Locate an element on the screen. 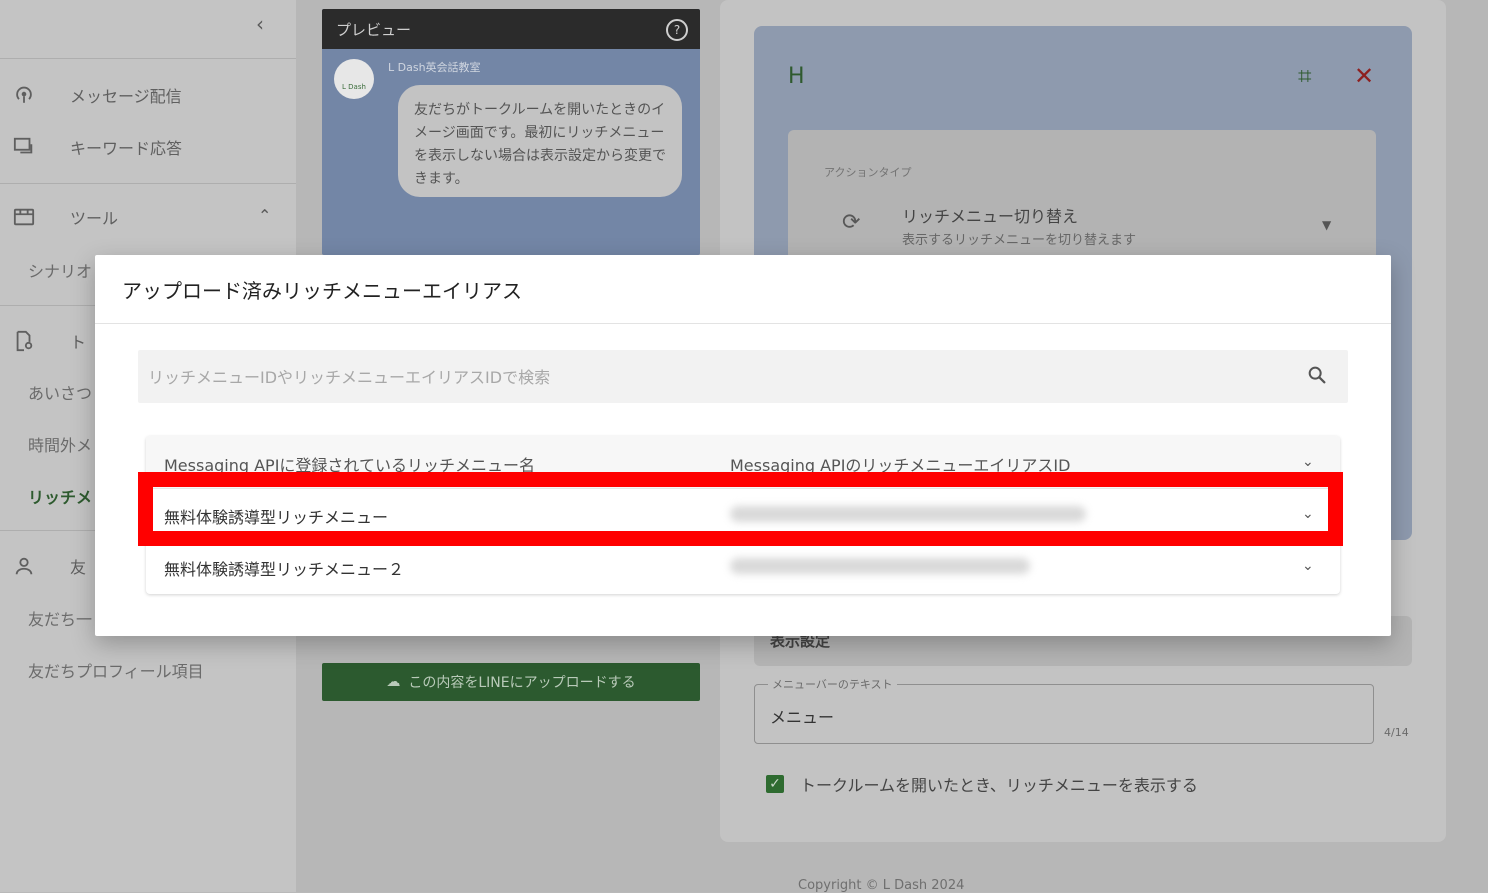 The height and width of the screenshot is (893, 1488). refresh-icon: ⟳ is located at coordinates (851, 222).